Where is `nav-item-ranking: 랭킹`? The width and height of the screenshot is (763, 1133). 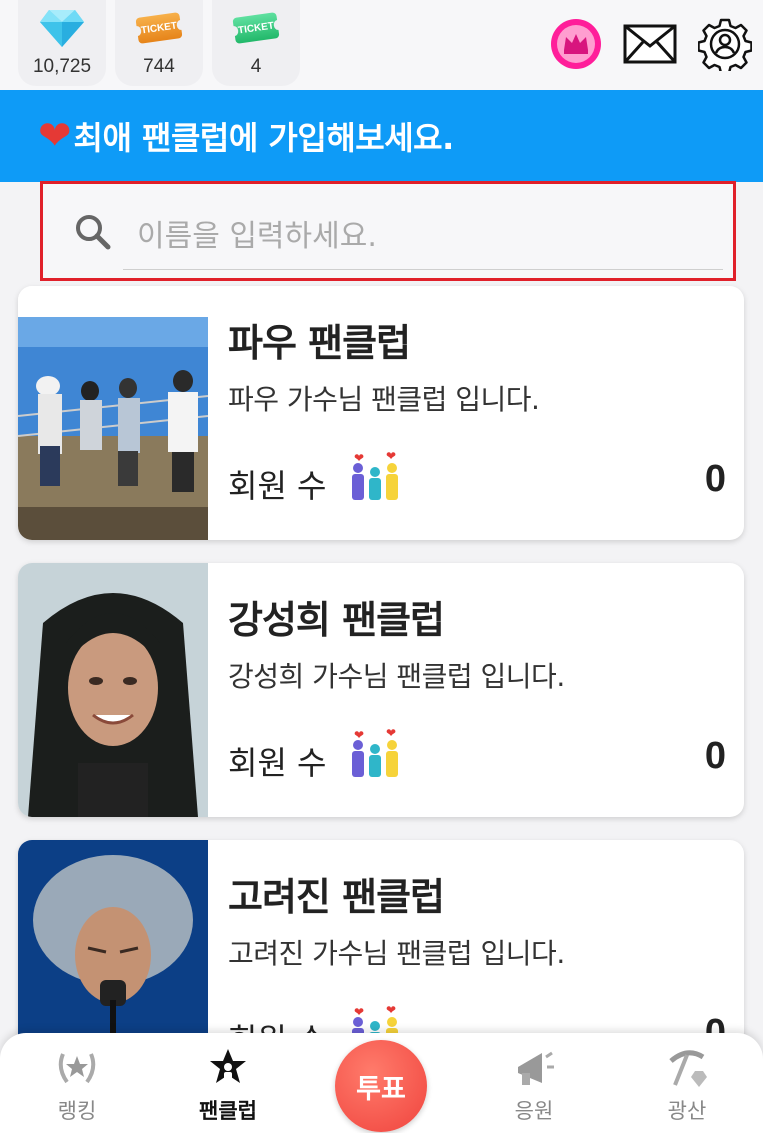 nav-item-ranking: 랭킹 is located at coordinates (77, 1083).